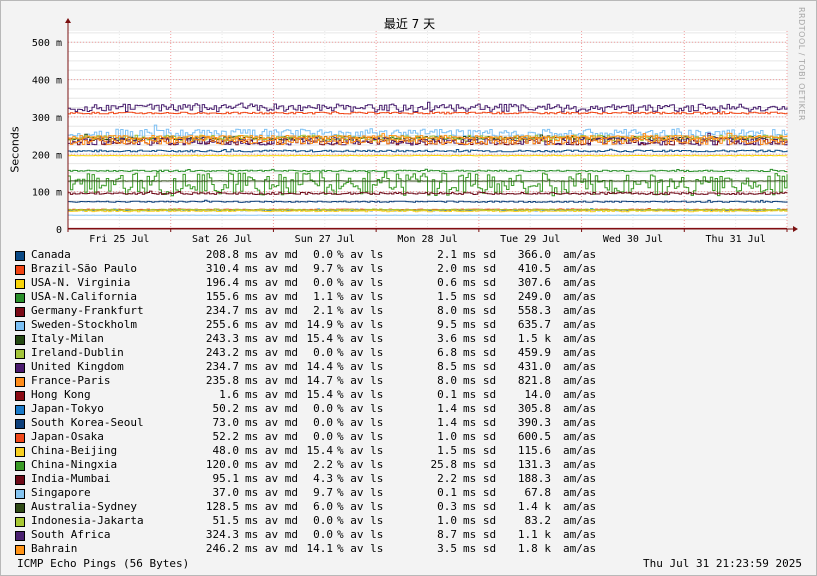 The width and height of the screenshot is (817, 576). What do you see at coordinates (447, 422) in the screenshot?
I see `legend-sd-value: 1.4` at bounding box center [447, 422].